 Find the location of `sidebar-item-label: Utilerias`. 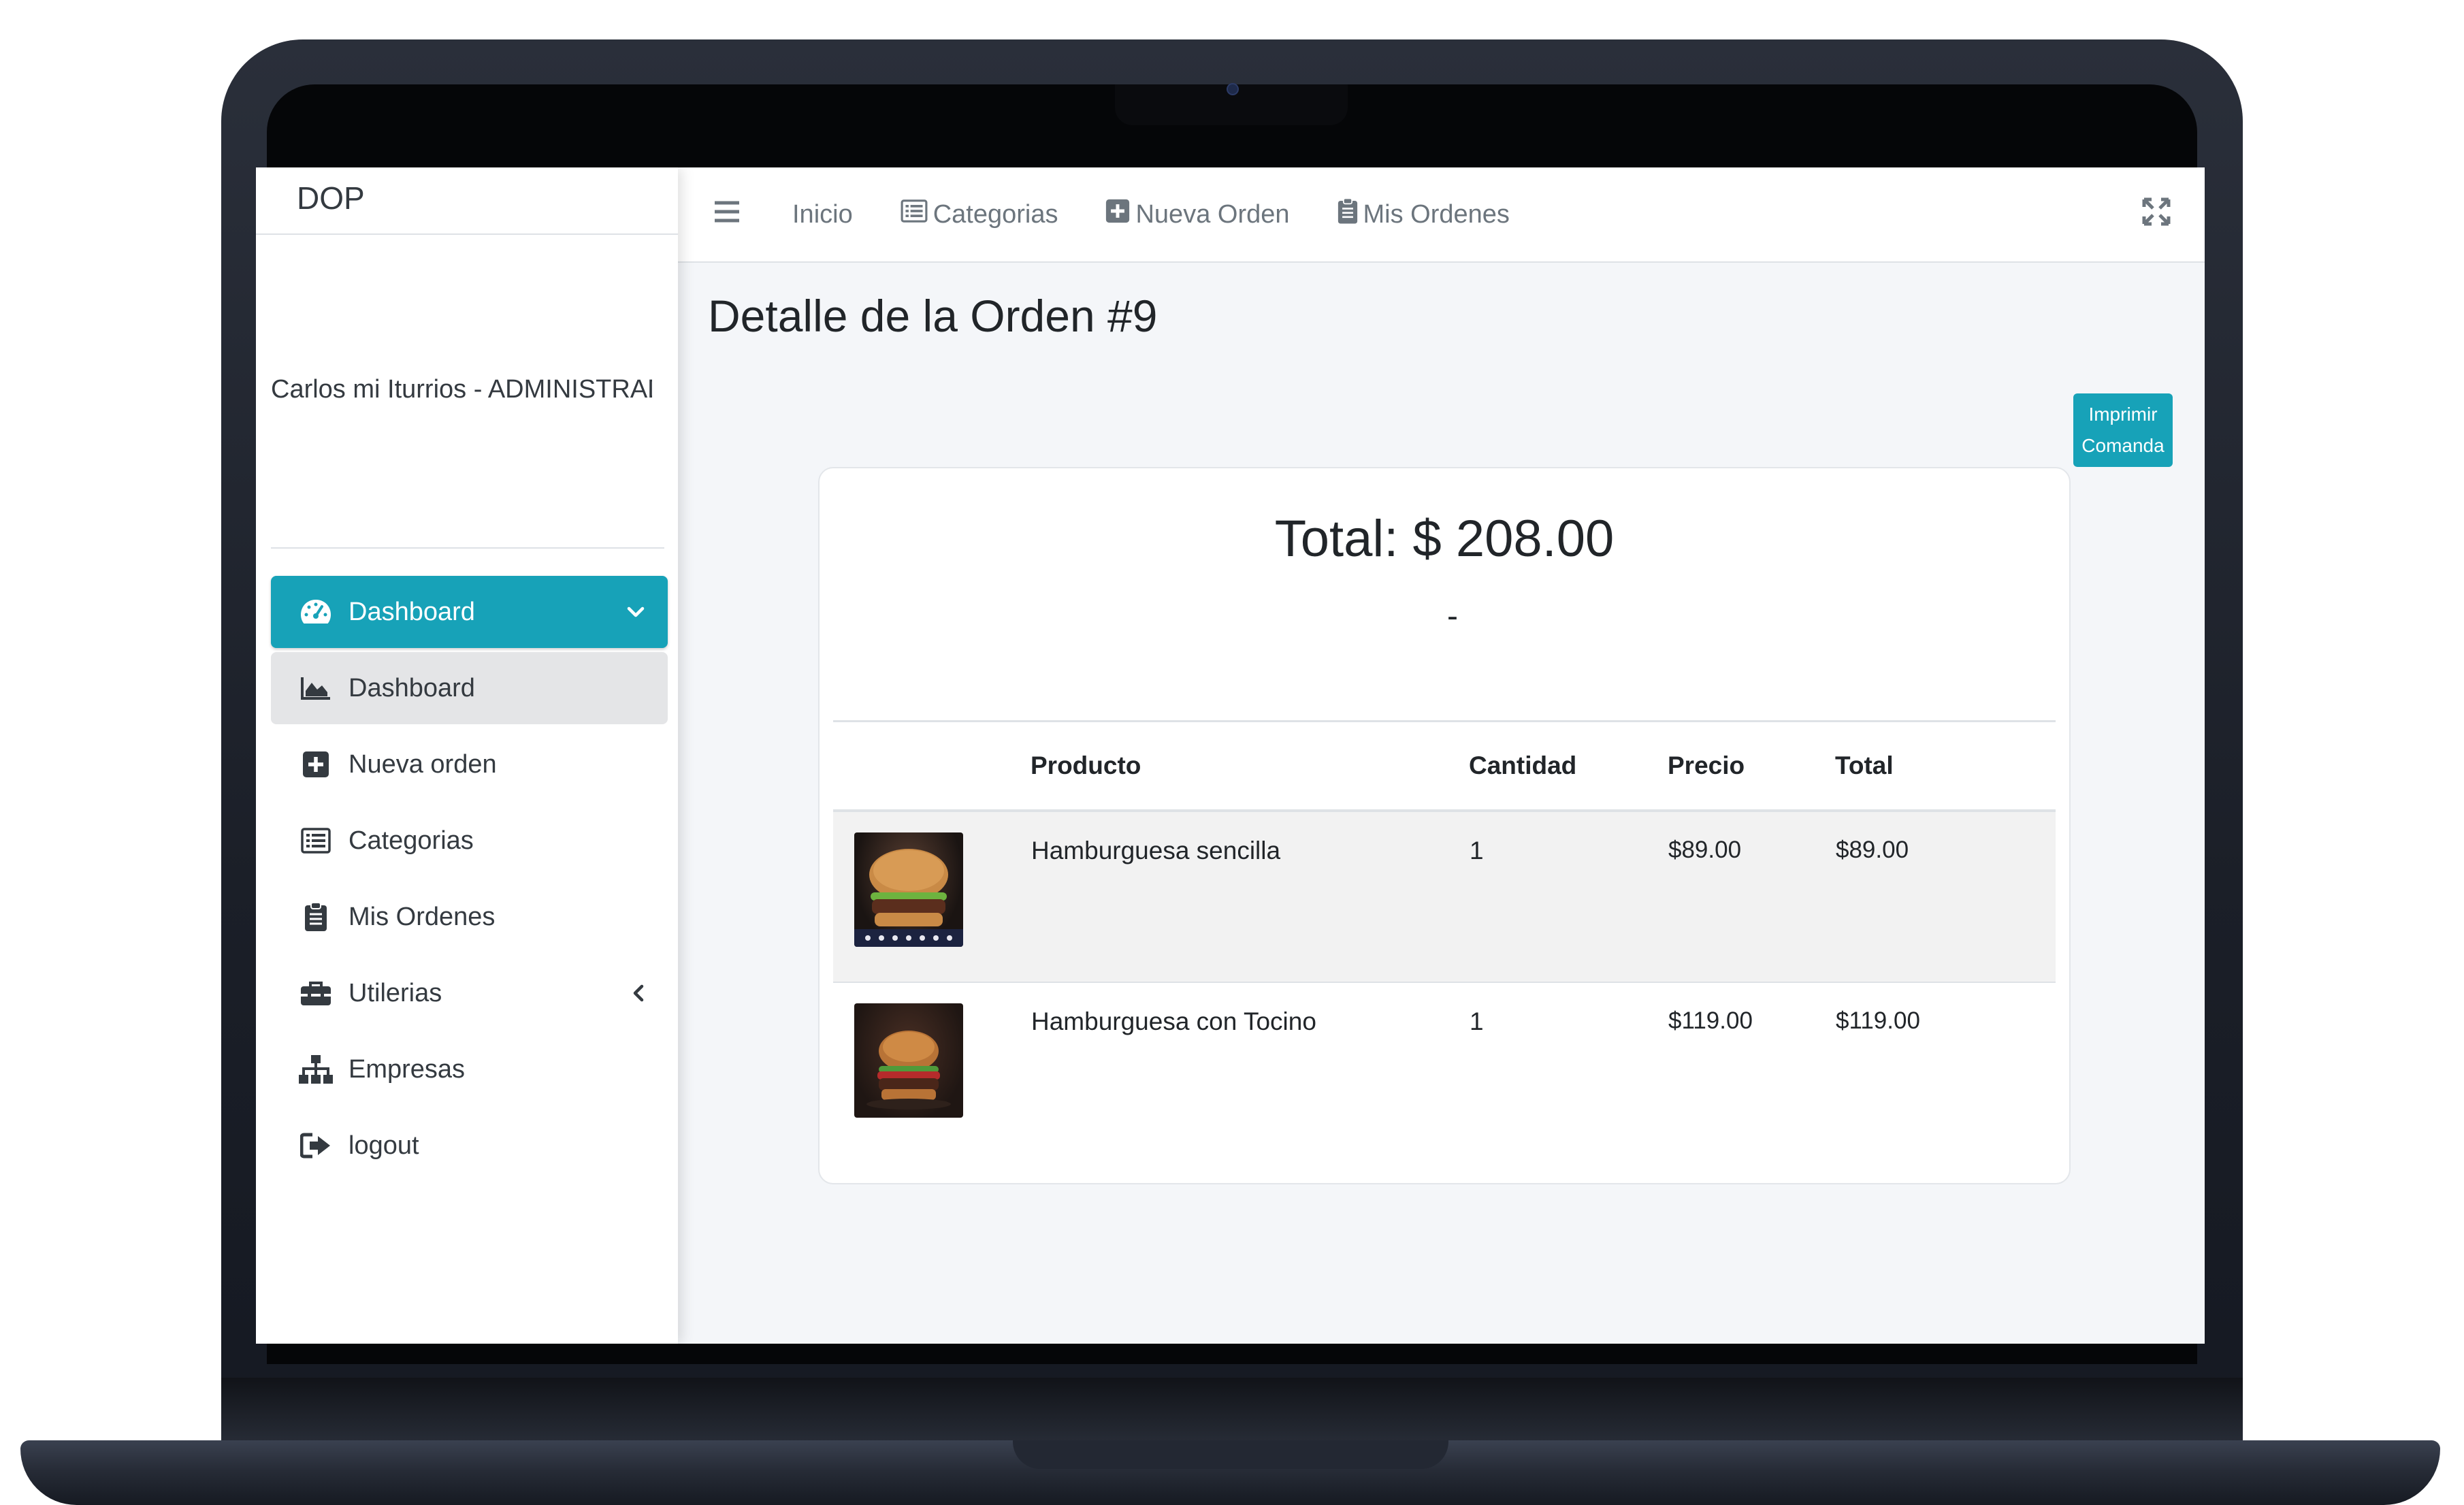

sidebar-item-label: Utilerias is located at coordinates (395, 993).